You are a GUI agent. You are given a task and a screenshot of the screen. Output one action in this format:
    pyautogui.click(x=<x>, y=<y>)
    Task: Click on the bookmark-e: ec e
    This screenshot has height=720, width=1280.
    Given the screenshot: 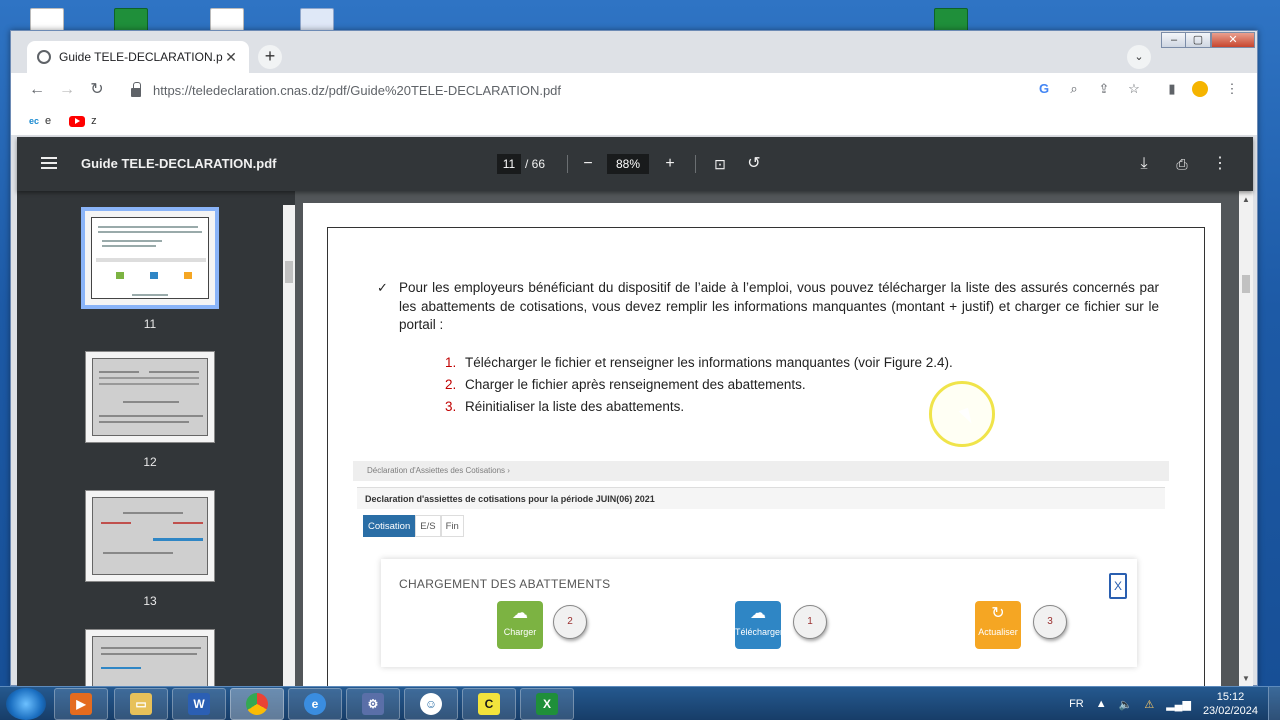 What is the action you would take?
    pyautogui.click(x=40, y=121)
    